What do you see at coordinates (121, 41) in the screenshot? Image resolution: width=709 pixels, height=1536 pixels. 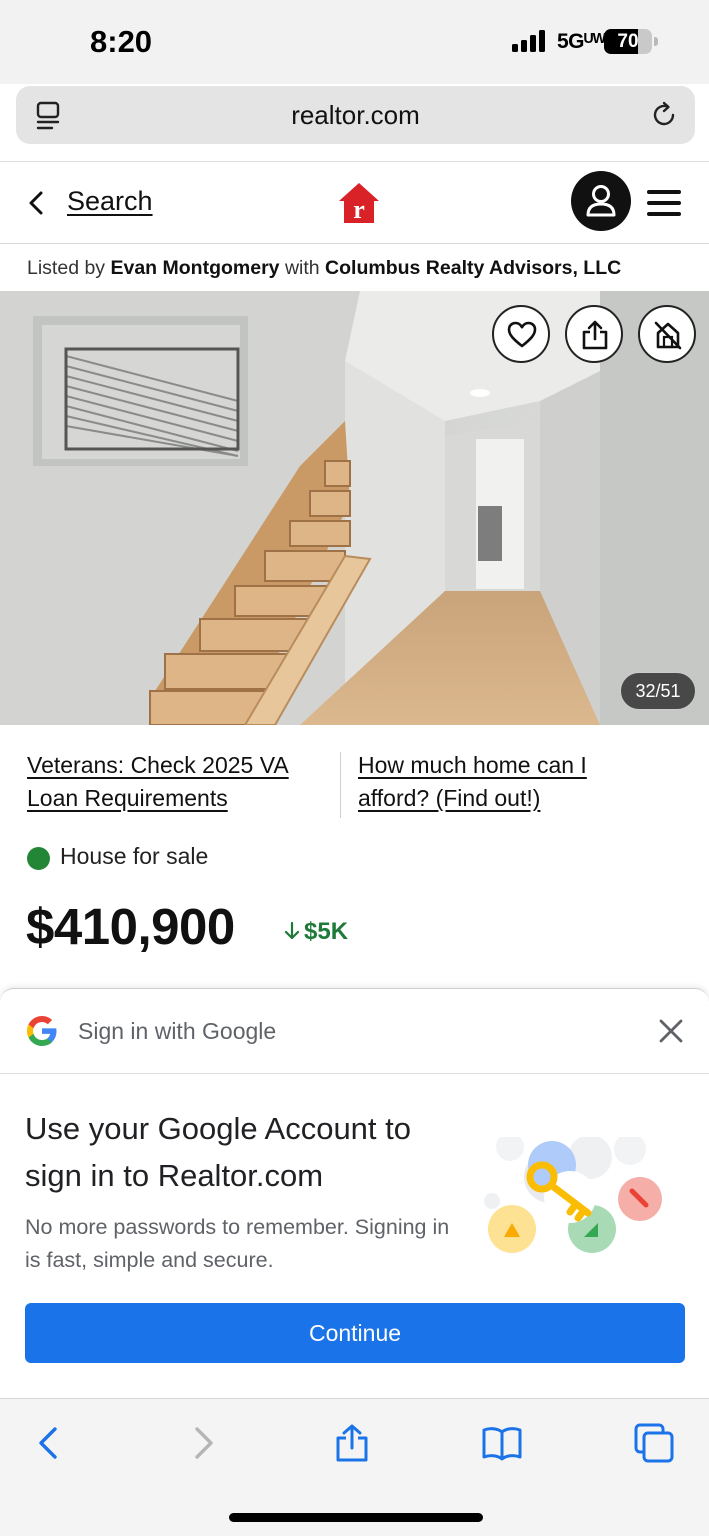 I see `status-time: 8:20` at bounding box center [121, 41].